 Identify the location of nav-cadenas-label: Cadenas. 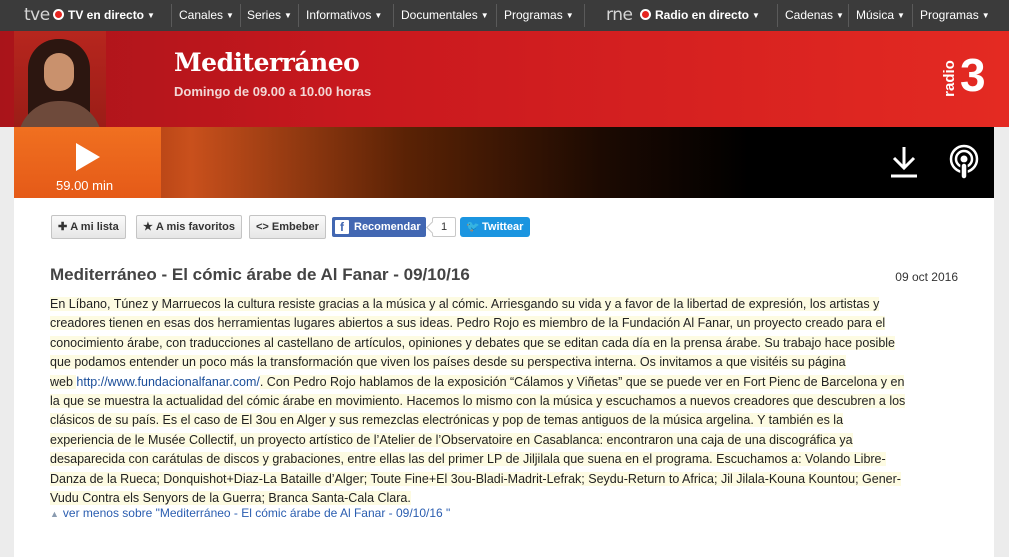
(809, 15).